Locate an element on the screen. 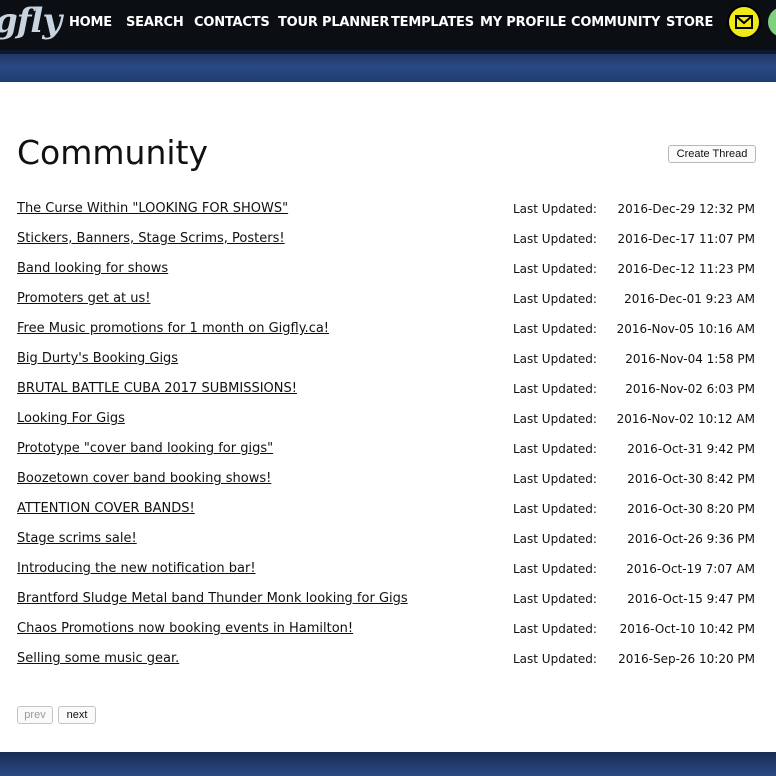 The width and height of the screenshot is (776, 776). nav-search: SEARCH is located at coordinates (155, 23).